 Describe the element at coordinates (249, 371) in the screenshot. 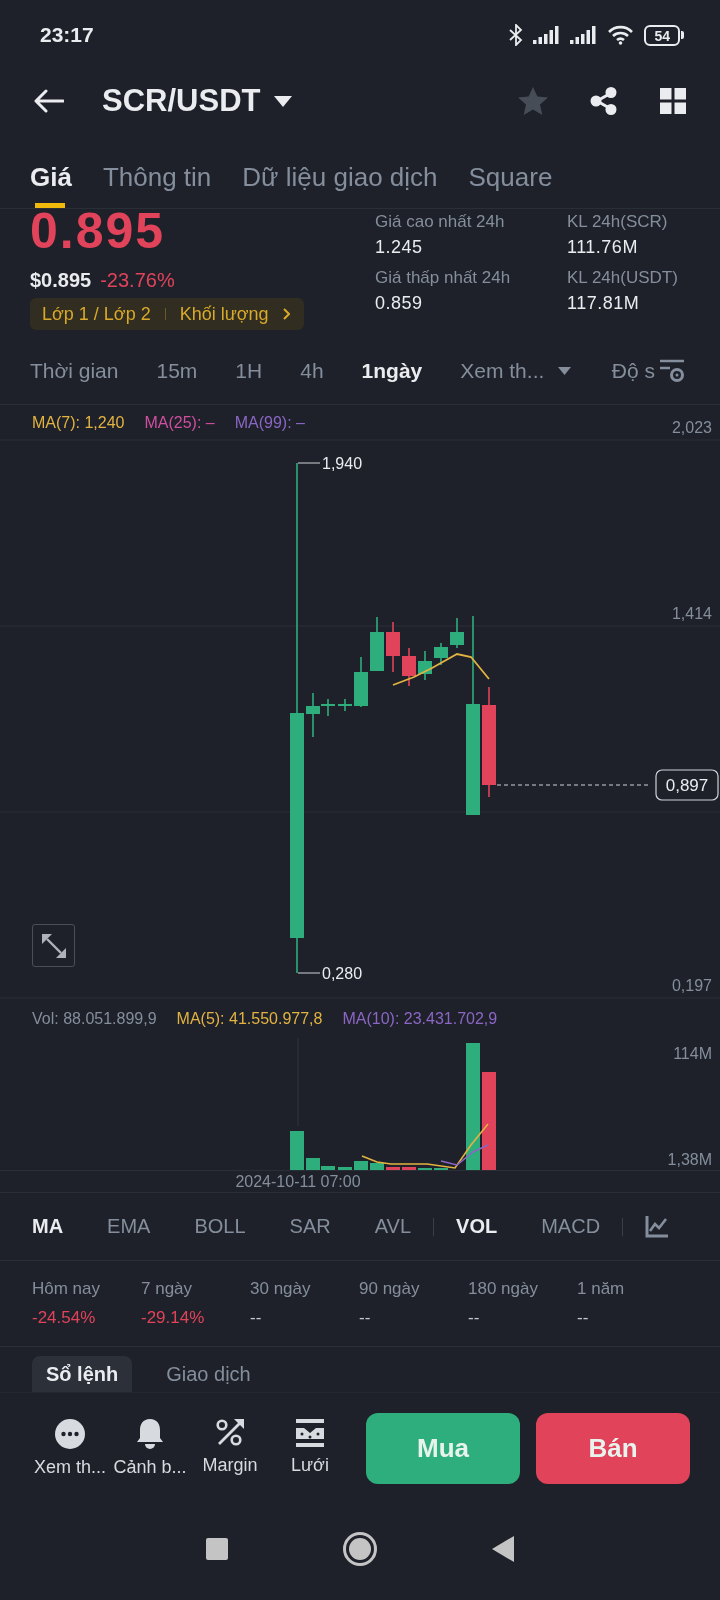

I see `interval-tab: 1H` at that location.